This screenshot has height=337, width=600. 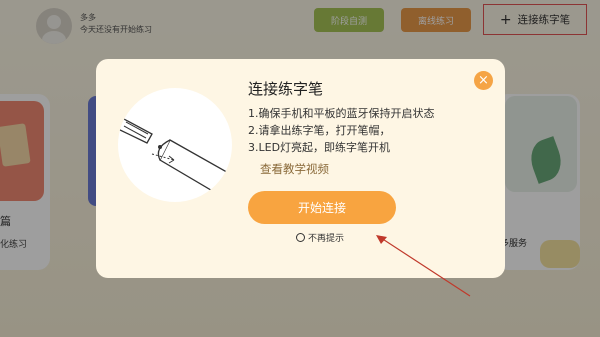 I want to click on pen-cap-illustration, so click(x=175, y=159).